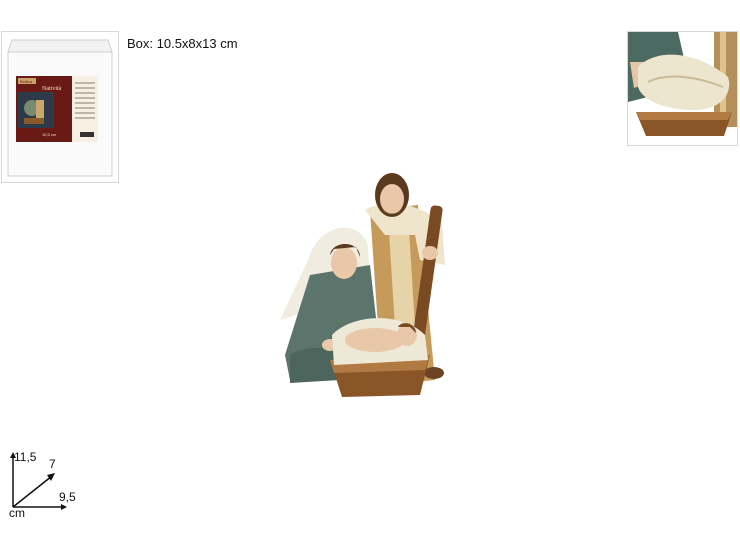 The width and height of the screenshot is (740, 555). What do you see at coordinates (49, 134) in the screenshot?
I see `box-size-tag: 10,5 cm` at bounding box center [49, 134].